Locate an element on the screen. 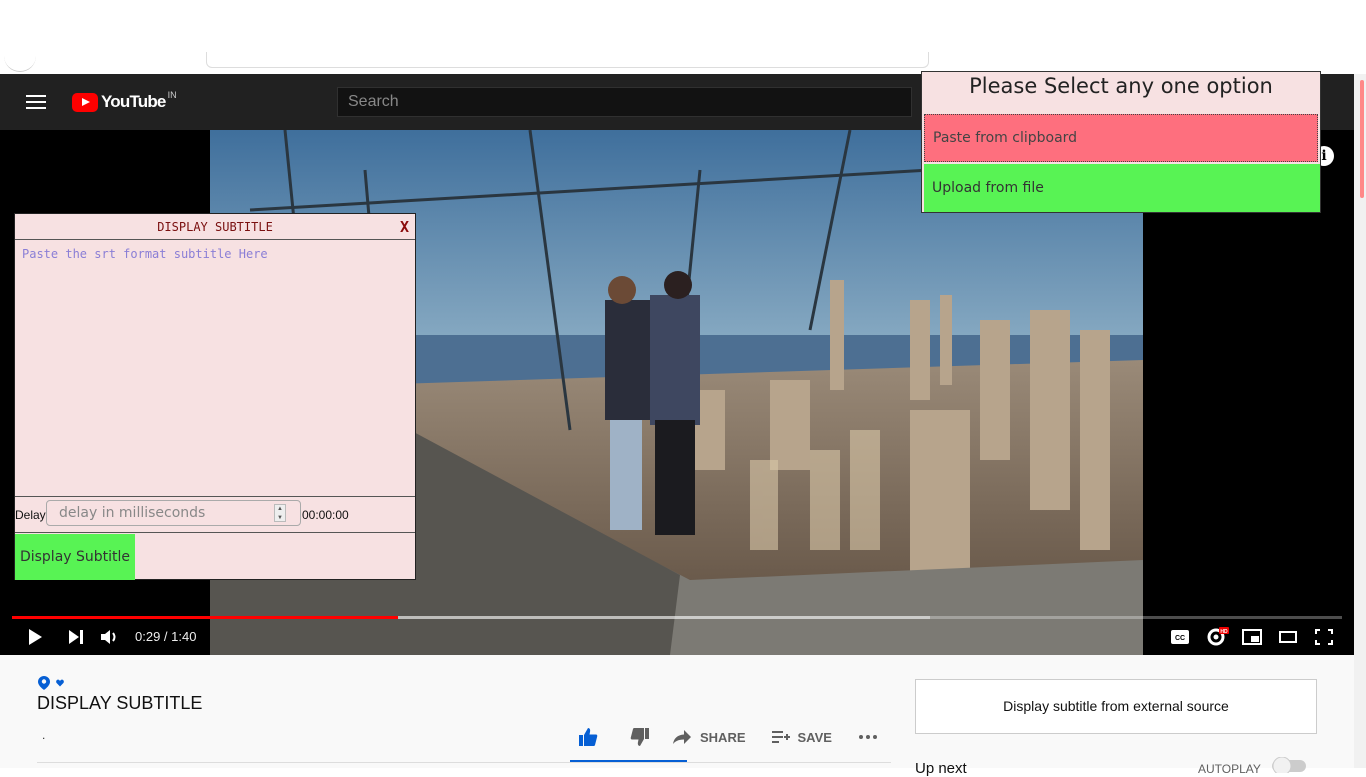 The image size is (1366, 777). svg-text: HD is located at coordinates (1224, 632).